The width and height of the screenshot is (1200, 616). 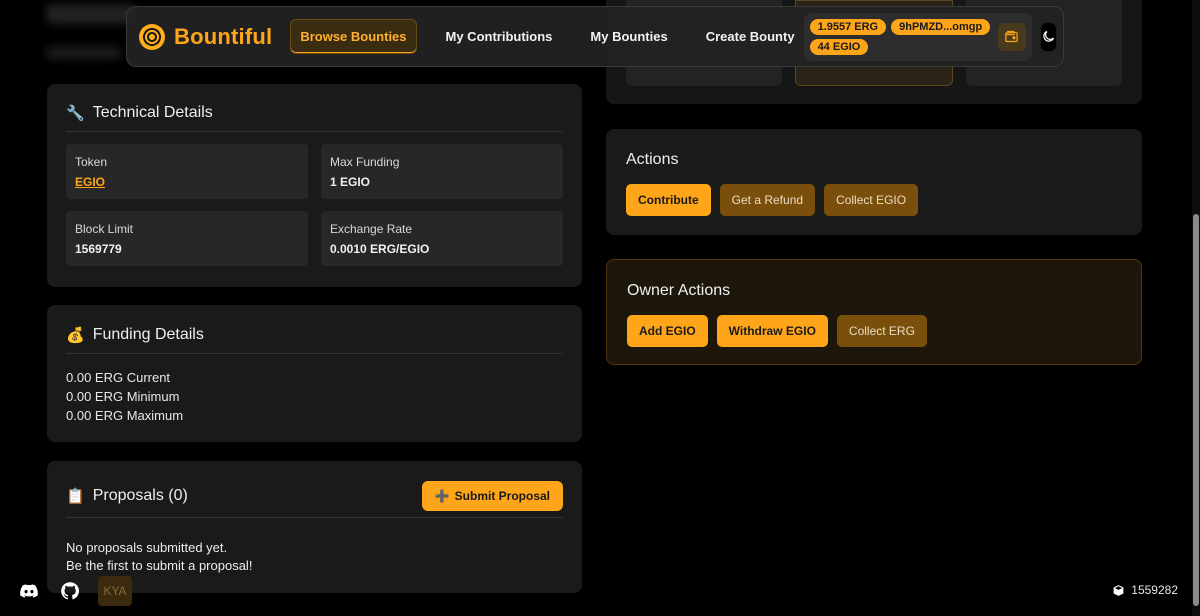 I want to click on token-balance-badge: 44 EGIO, so click(x=839, y=46).